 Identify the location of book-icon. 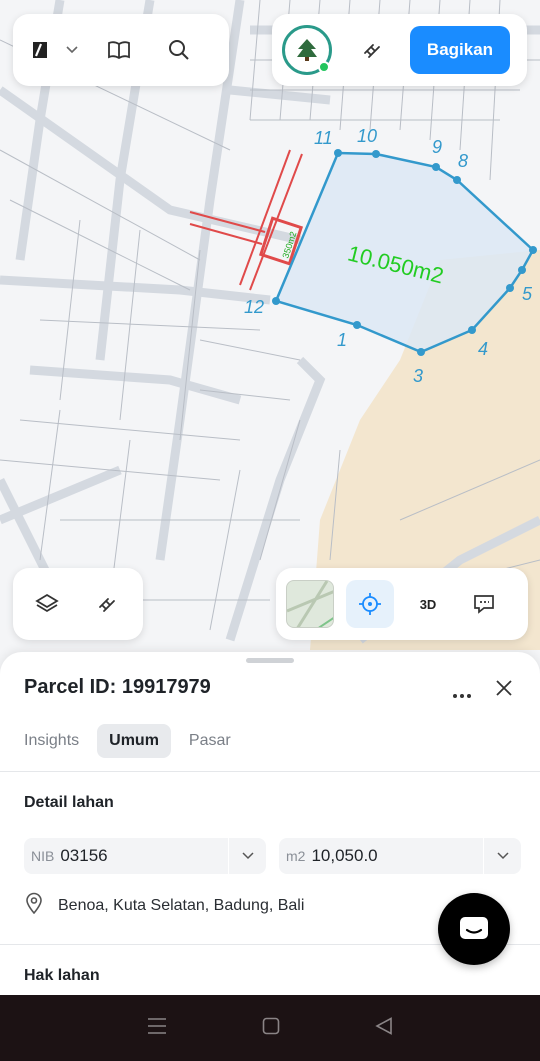
(119, 50).